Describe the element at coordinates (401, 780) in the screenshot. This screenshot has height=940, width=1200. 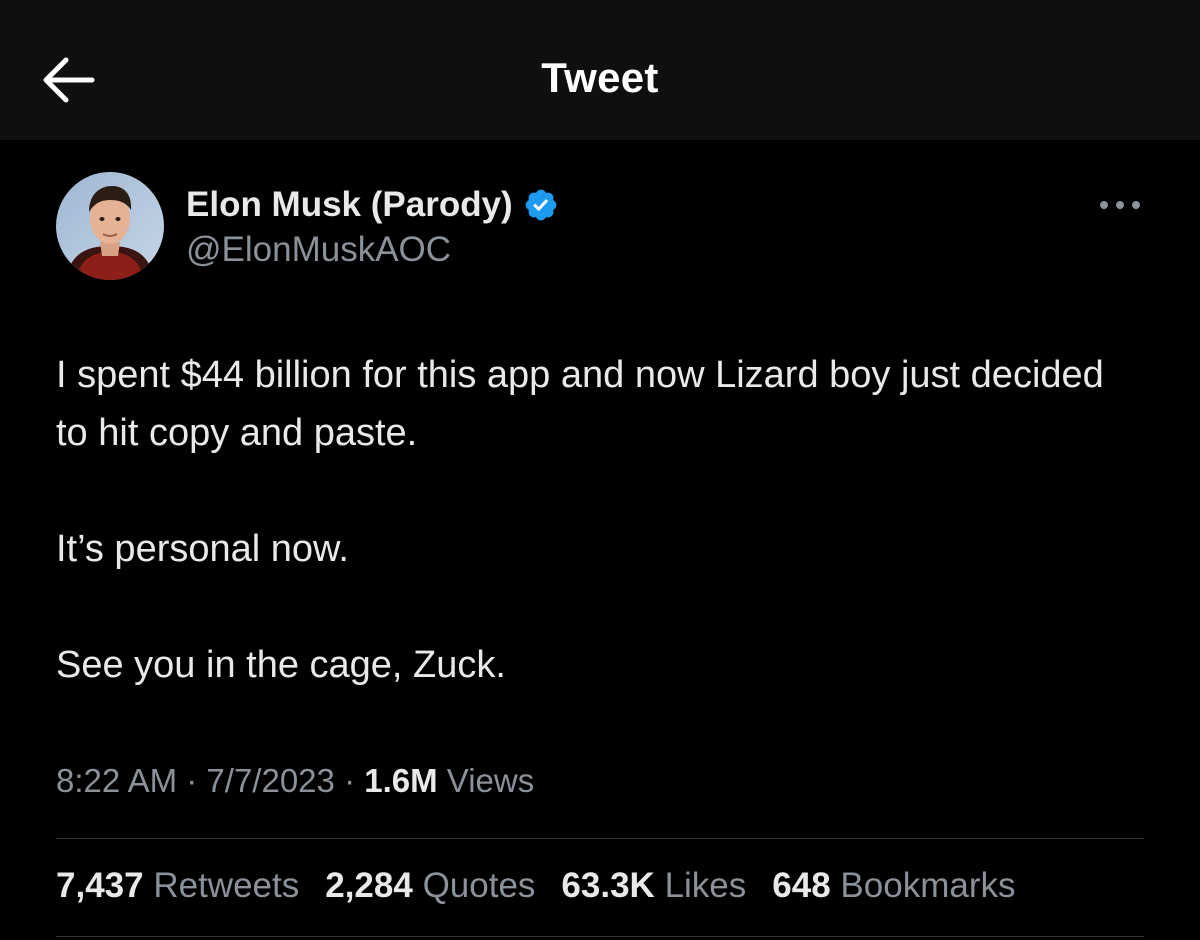
I see `views-count: 1.6M` at that location.